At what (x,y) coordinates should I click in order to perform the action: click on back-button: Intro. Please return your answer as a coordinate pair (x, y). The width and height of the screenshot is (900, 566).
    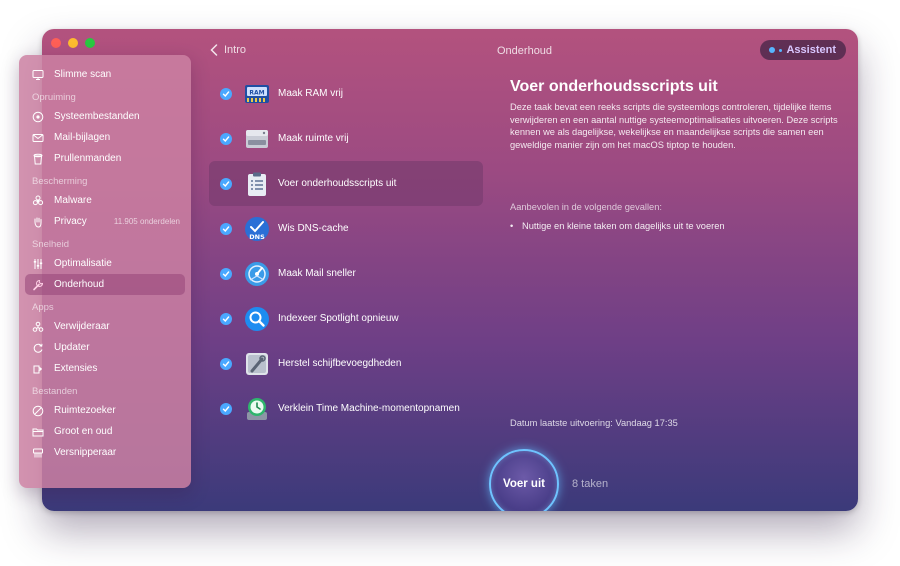
    Looking at the image, I should click on (228, 50).